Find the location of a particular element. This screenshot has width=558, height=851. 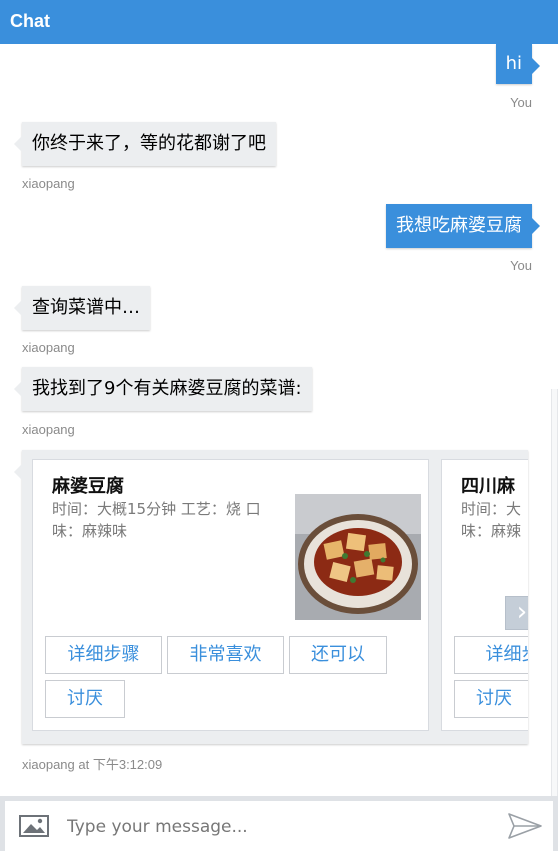

scrollbar-thumb is located at coordinates (554, 592).